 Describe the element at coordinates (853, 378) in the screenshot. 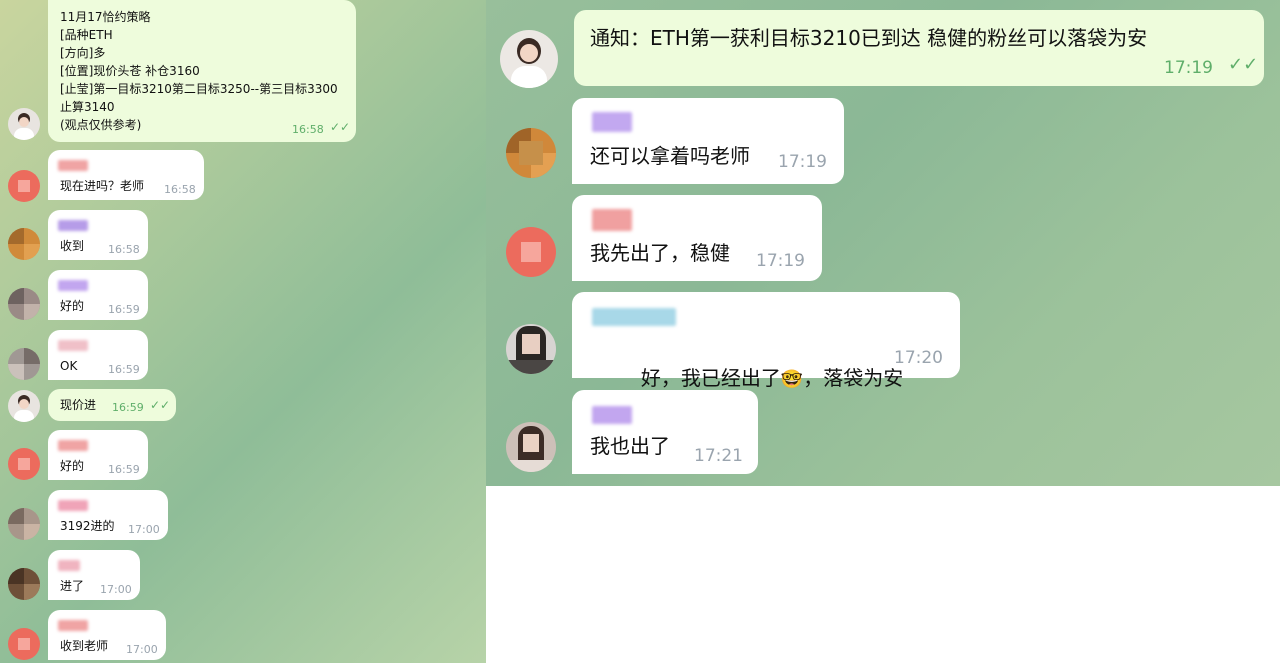

I see `message-text-part: ，落袋为安` at that location.